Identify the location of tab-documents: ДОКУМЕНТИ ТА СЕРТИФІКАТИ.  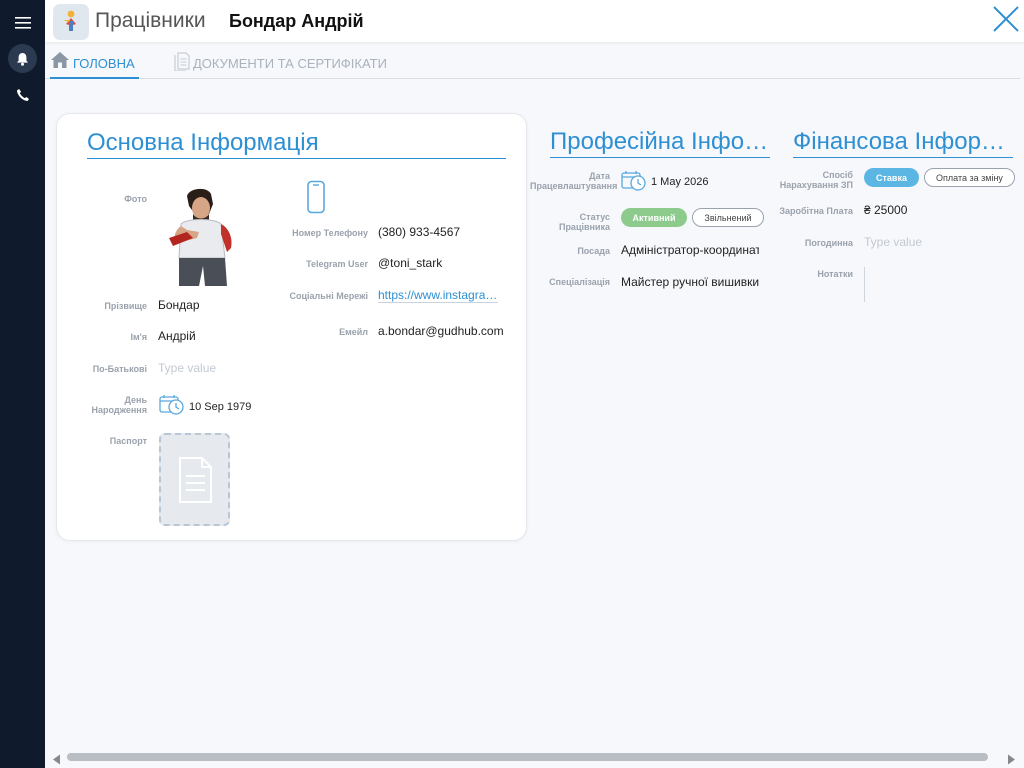
(279, 65).